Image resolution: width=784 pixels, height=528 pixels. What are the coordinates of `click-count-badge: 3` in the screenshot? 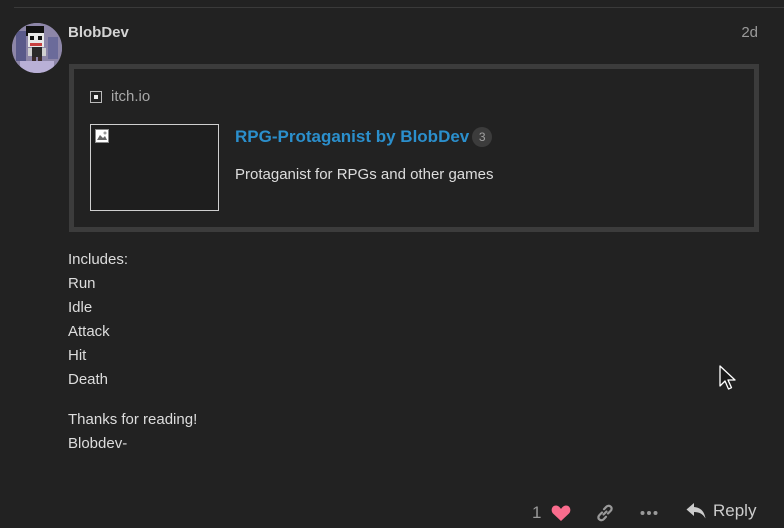 It's located at (482, 137).